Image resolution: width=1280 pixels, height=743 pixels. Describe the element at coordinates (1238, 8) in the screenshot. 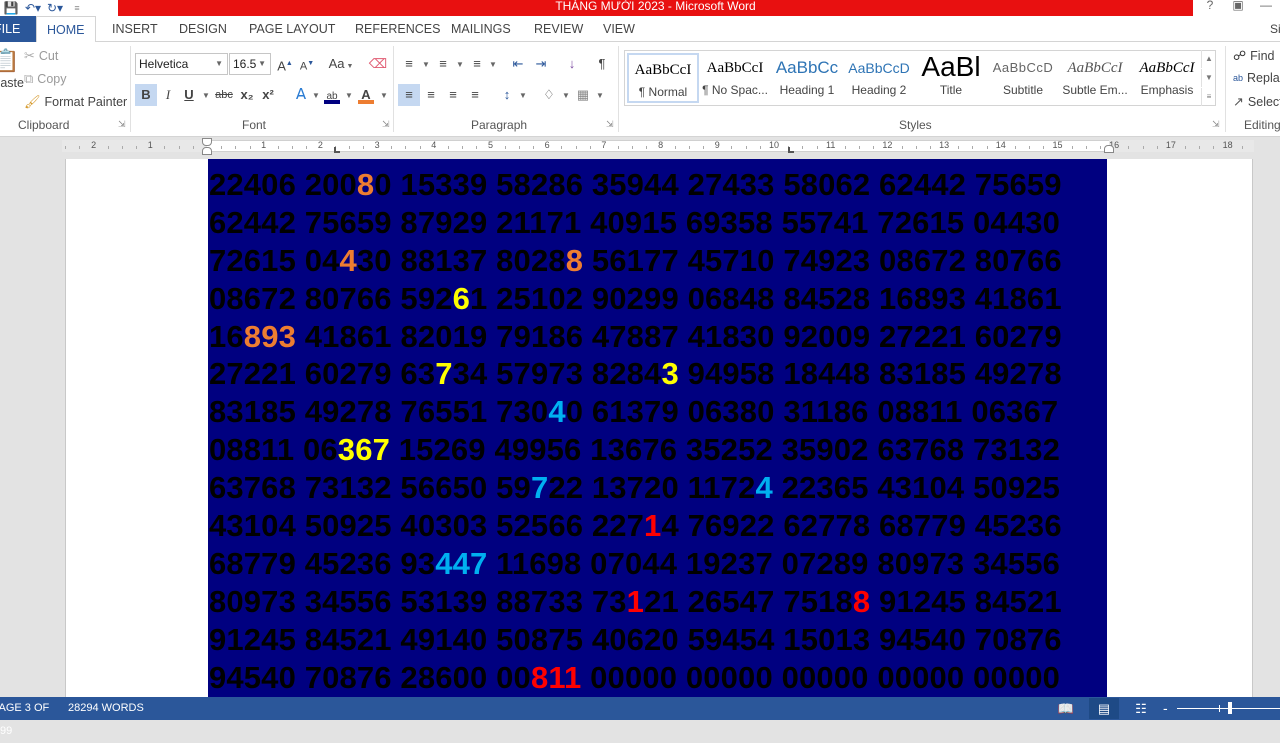

I see `ribbon-display-options-icon: ▣` at that location.